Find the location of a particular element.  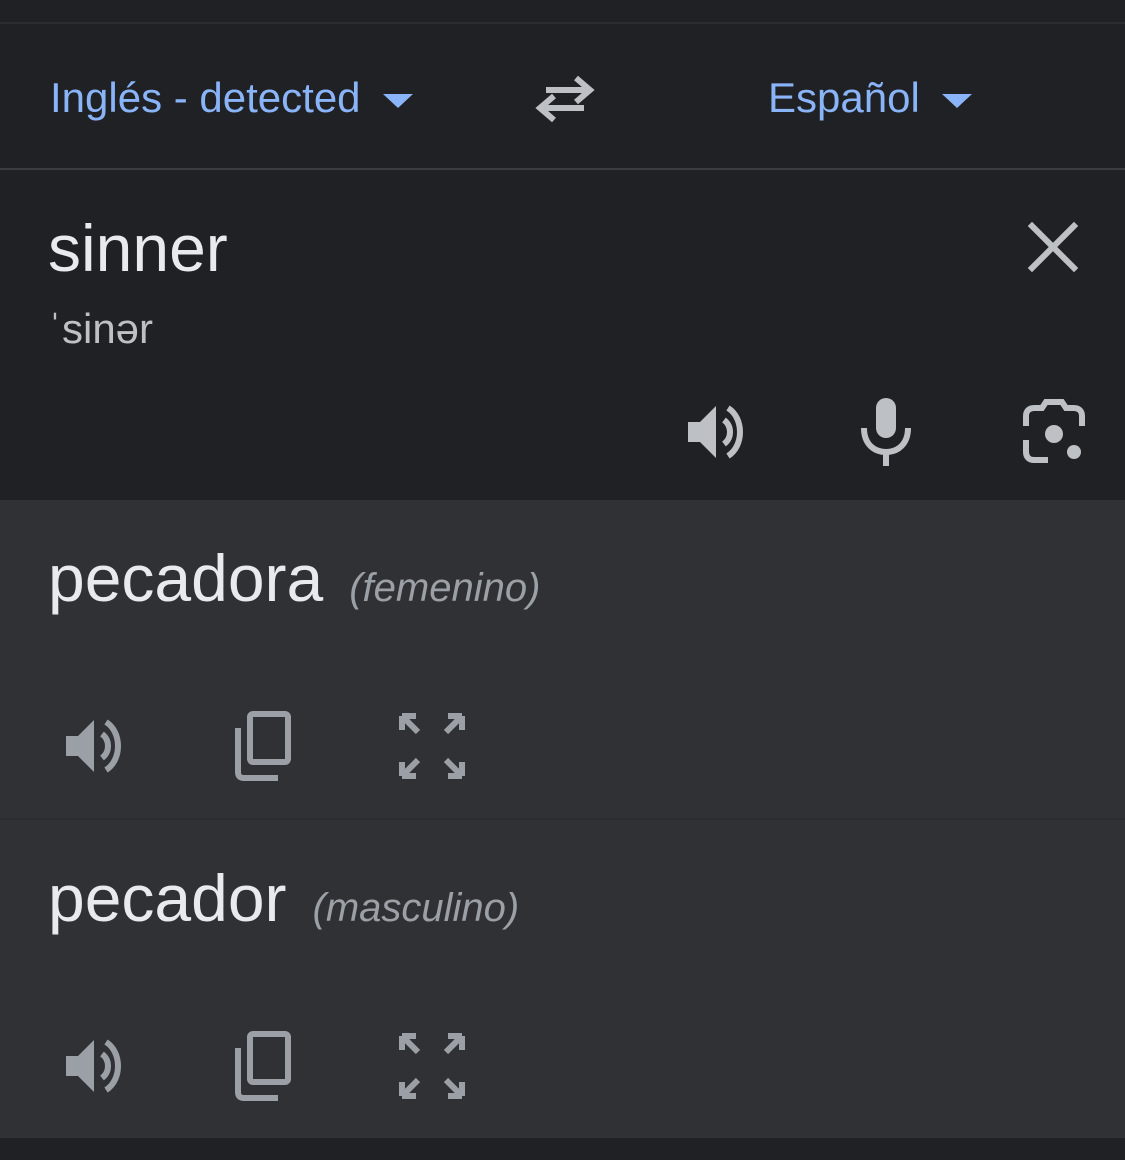

translation-word: pecadora is located at coordinates (185, 578).